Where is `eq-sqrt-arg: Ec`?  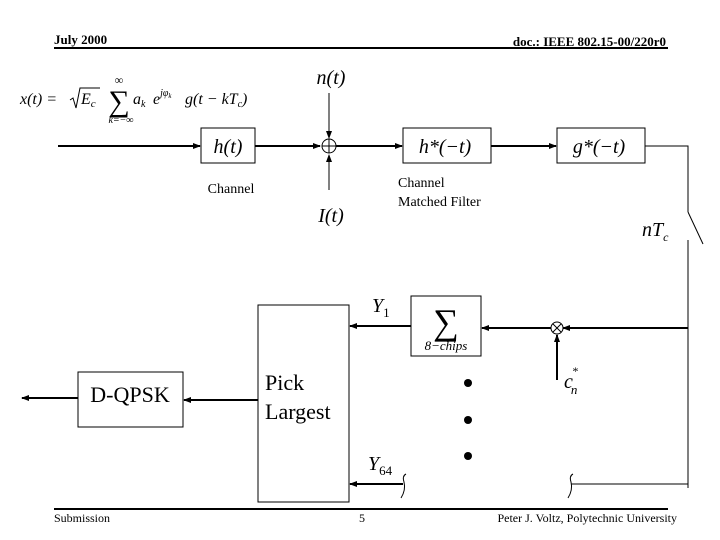
eq-sqrt-arg: Ec is located at coordinates (88, 100).